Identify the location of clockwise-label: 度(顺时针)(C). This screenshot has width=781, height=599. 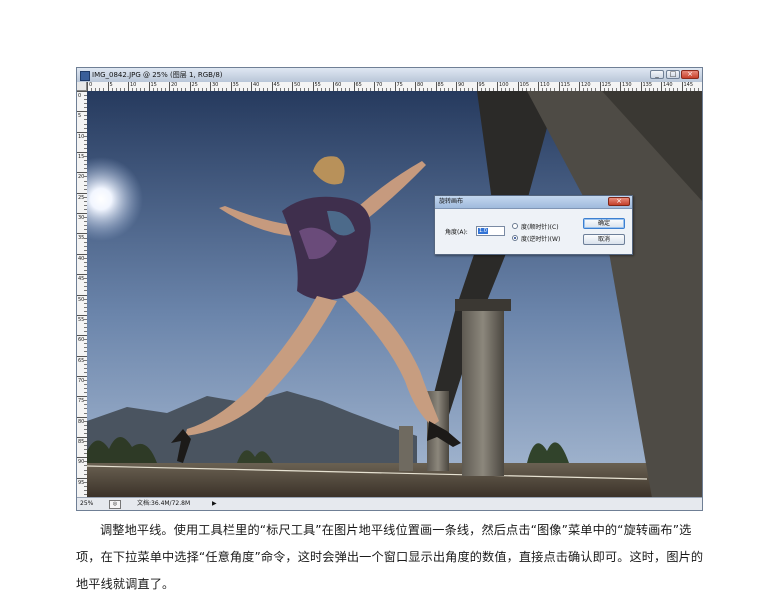
(540, 227).